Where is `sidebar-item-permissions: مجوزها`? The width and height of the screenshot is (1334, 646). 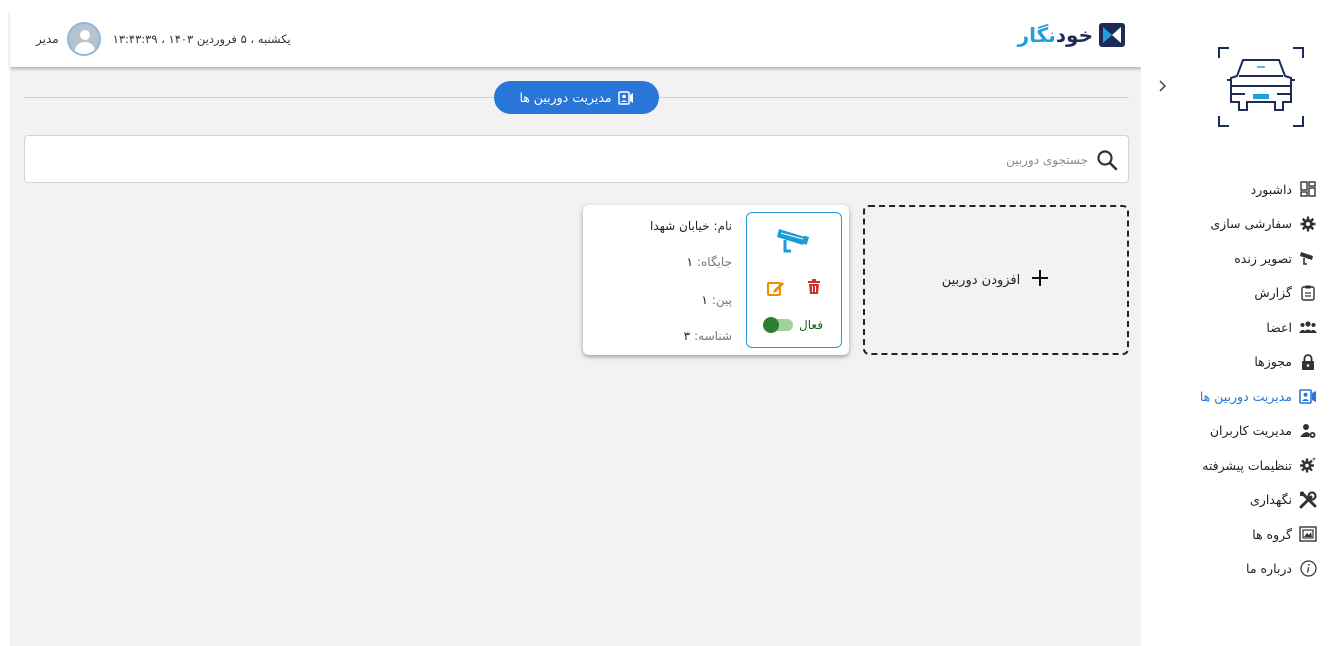 sidebar-item-permissions: مجوزها is located at coordinates (1259, 362).